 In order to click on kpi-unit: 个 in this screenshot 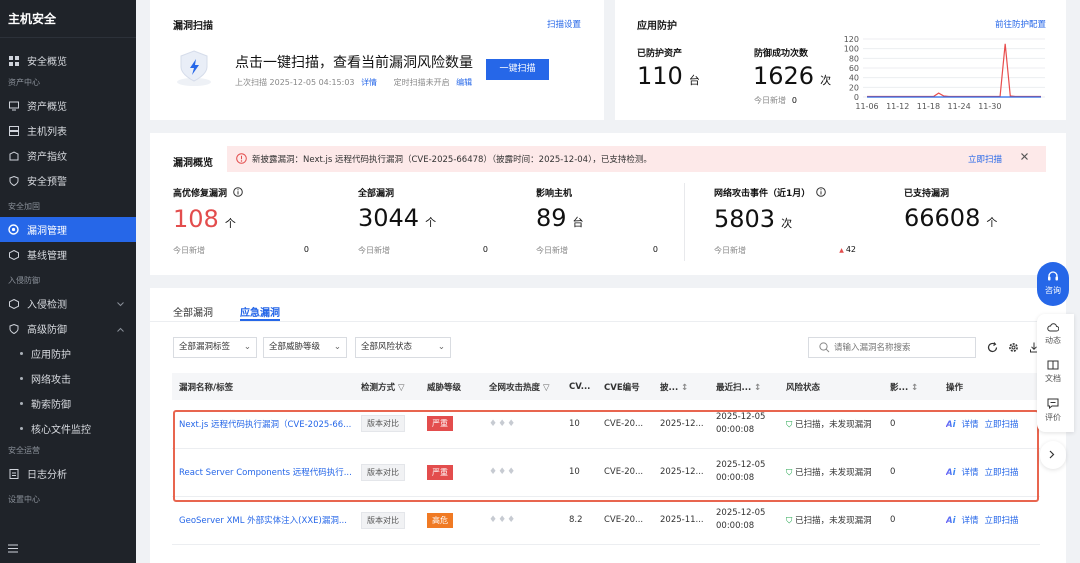, I will do `click(992, 222)`.